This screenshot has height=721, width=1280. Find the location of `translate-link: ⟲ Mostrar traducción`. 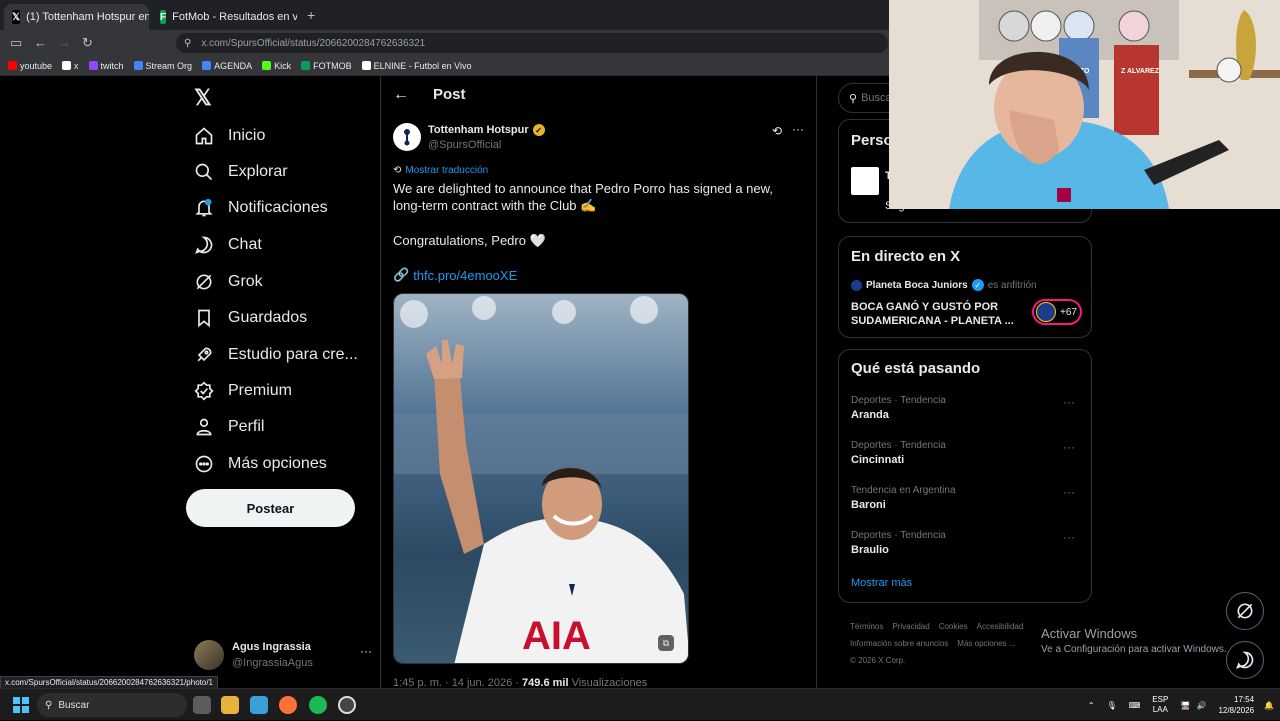

translate-link: ⟲ Mostrar traducción is located at coordinates (440, 170).